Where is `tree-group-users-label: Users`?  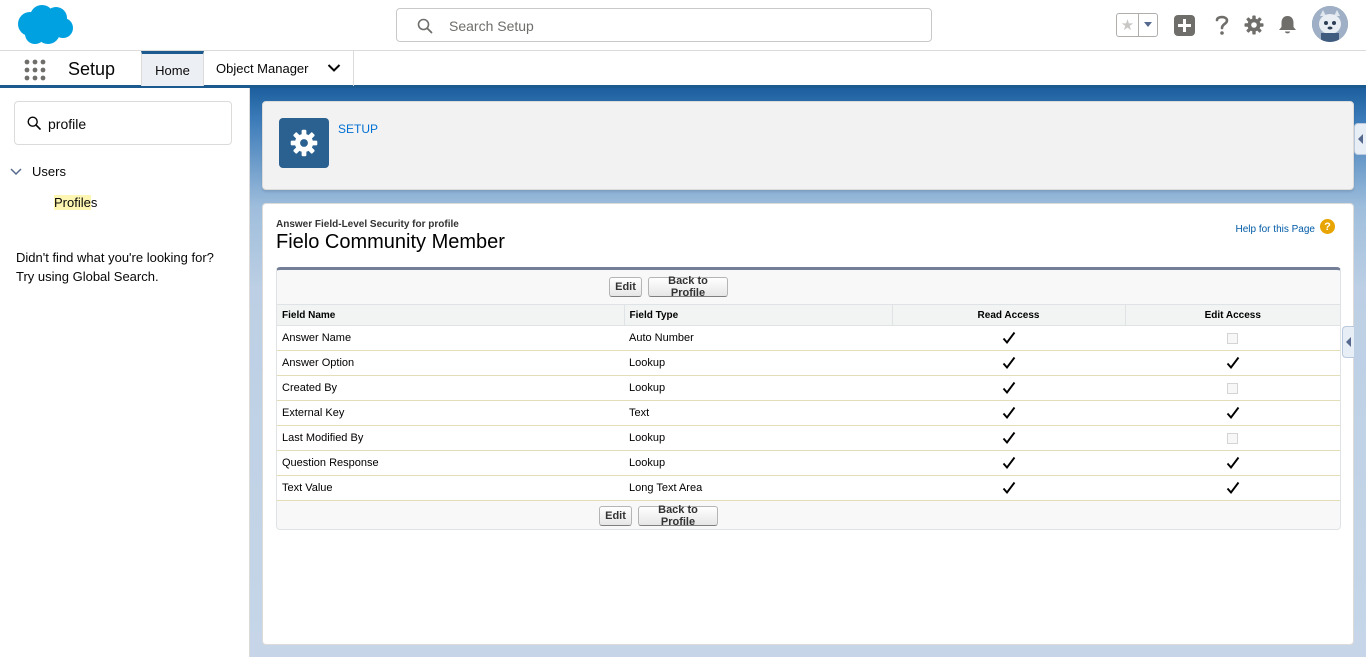 tree-group-users-label: Users is located at coordinates (49, 171).